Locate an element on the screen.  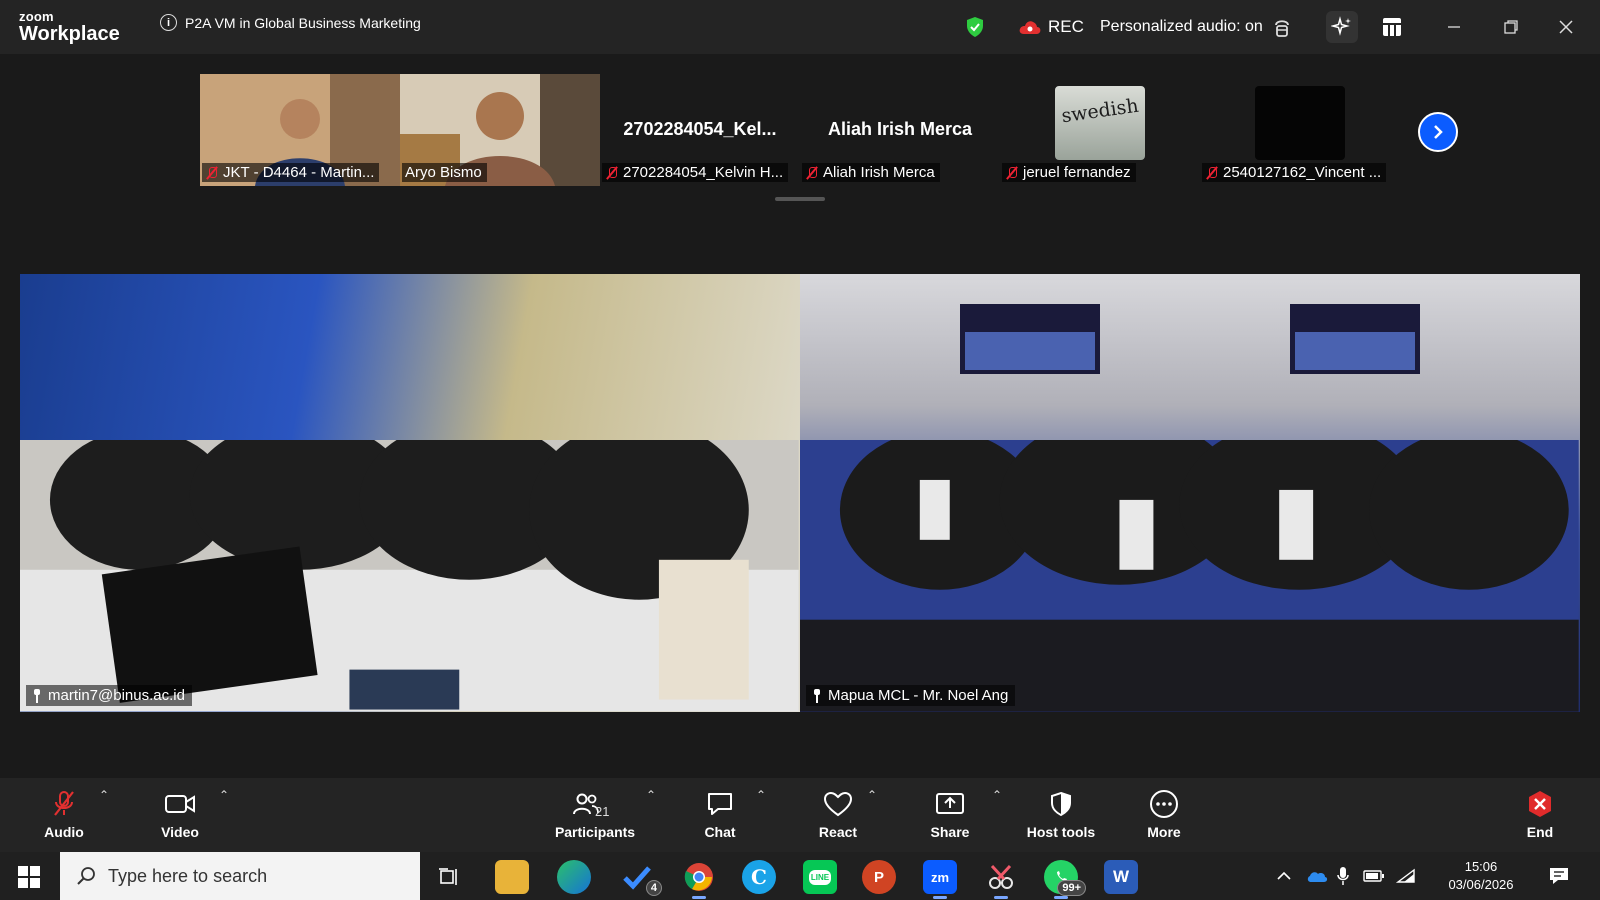
notifications-icon is located at coordinates (1559, 876).